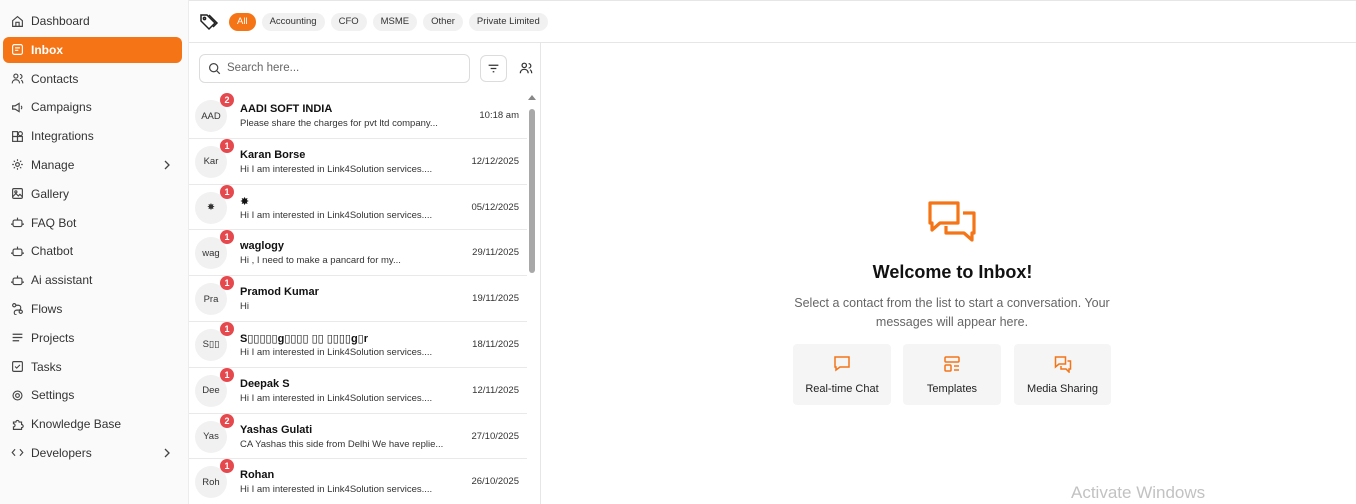 This screenshot has width=1356, height=504. Describe the element at coordinates (242, 21) in the screenshot. I see `filter-chip-all: All` at that location.